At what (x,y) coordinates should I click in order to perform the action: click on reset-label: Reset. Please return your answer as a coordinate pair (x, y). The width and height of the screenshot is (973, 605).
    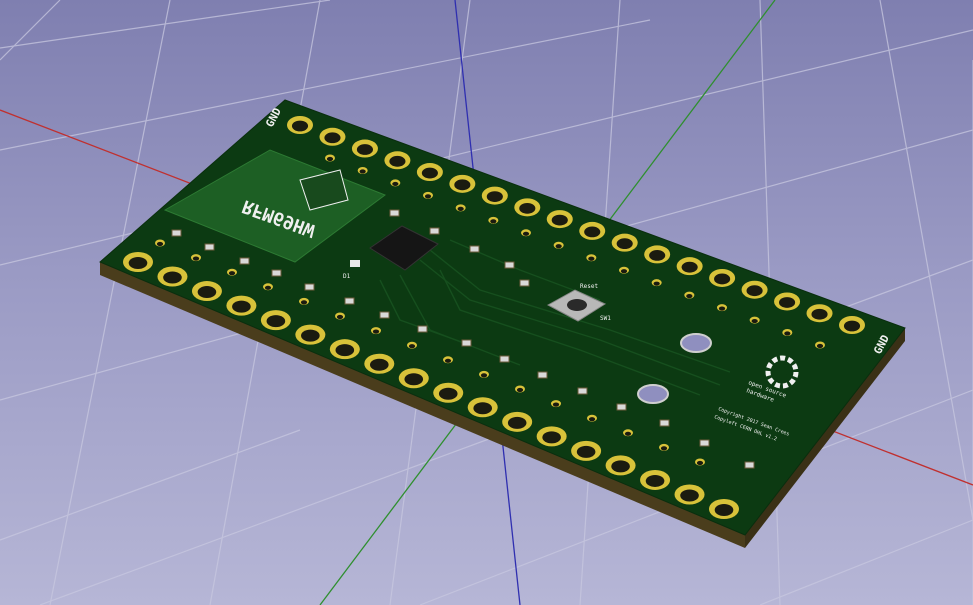
    Looking at the image, I should click on (589, 286).